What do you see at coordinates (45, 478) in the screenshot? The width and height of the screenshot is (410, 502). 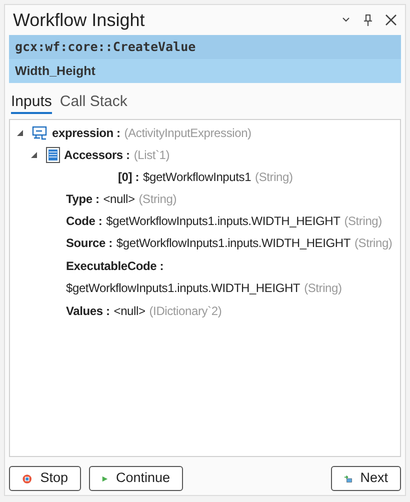 I see `stop-button: Stop` at bounding box center [45, 478].